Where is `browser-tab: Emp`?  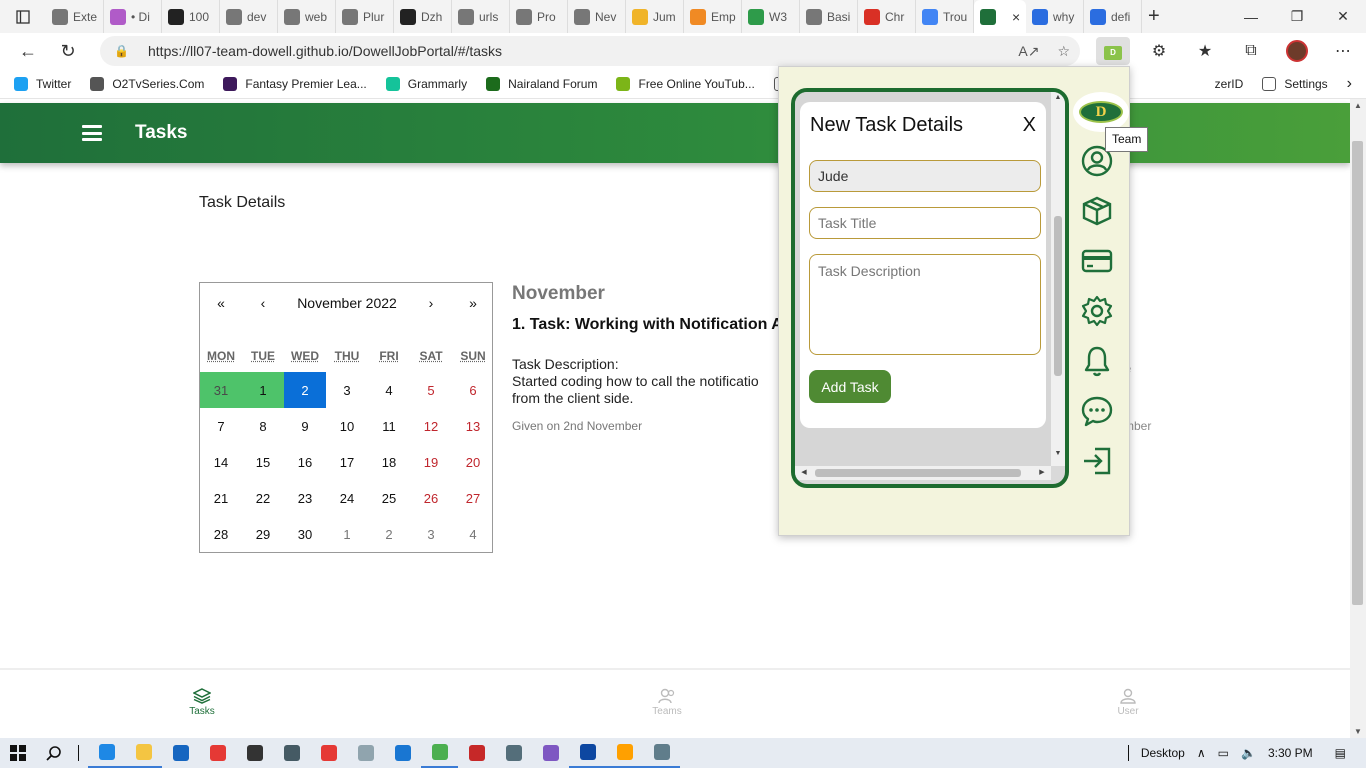
browser-tab: Emp is located at coordinates (713, 16).